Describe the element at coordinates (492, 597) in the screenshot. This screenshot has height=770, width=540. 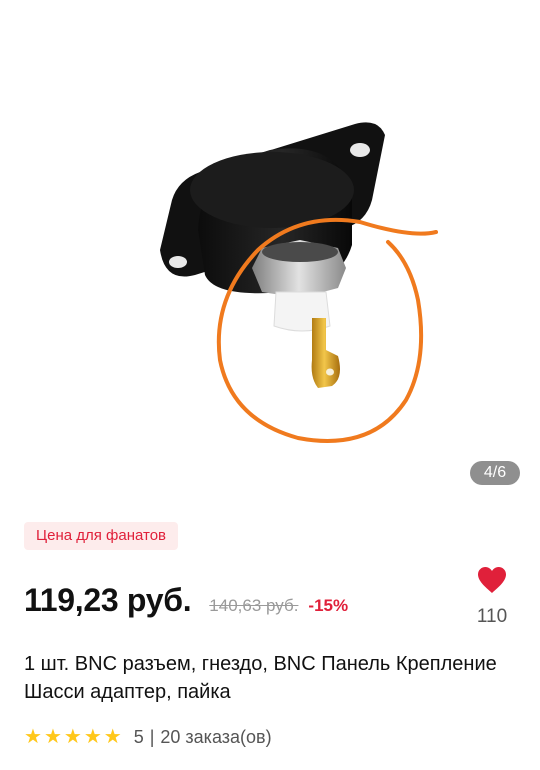
I see `wishlist-button: 110` at that location.